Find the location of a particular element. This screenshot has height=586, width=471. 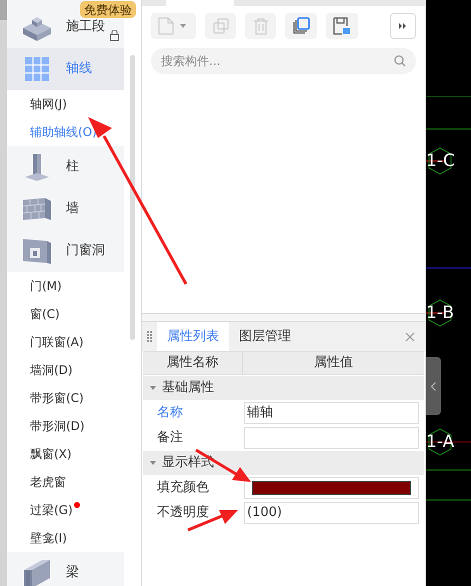

document-icon is located at coordinates (166, 26).